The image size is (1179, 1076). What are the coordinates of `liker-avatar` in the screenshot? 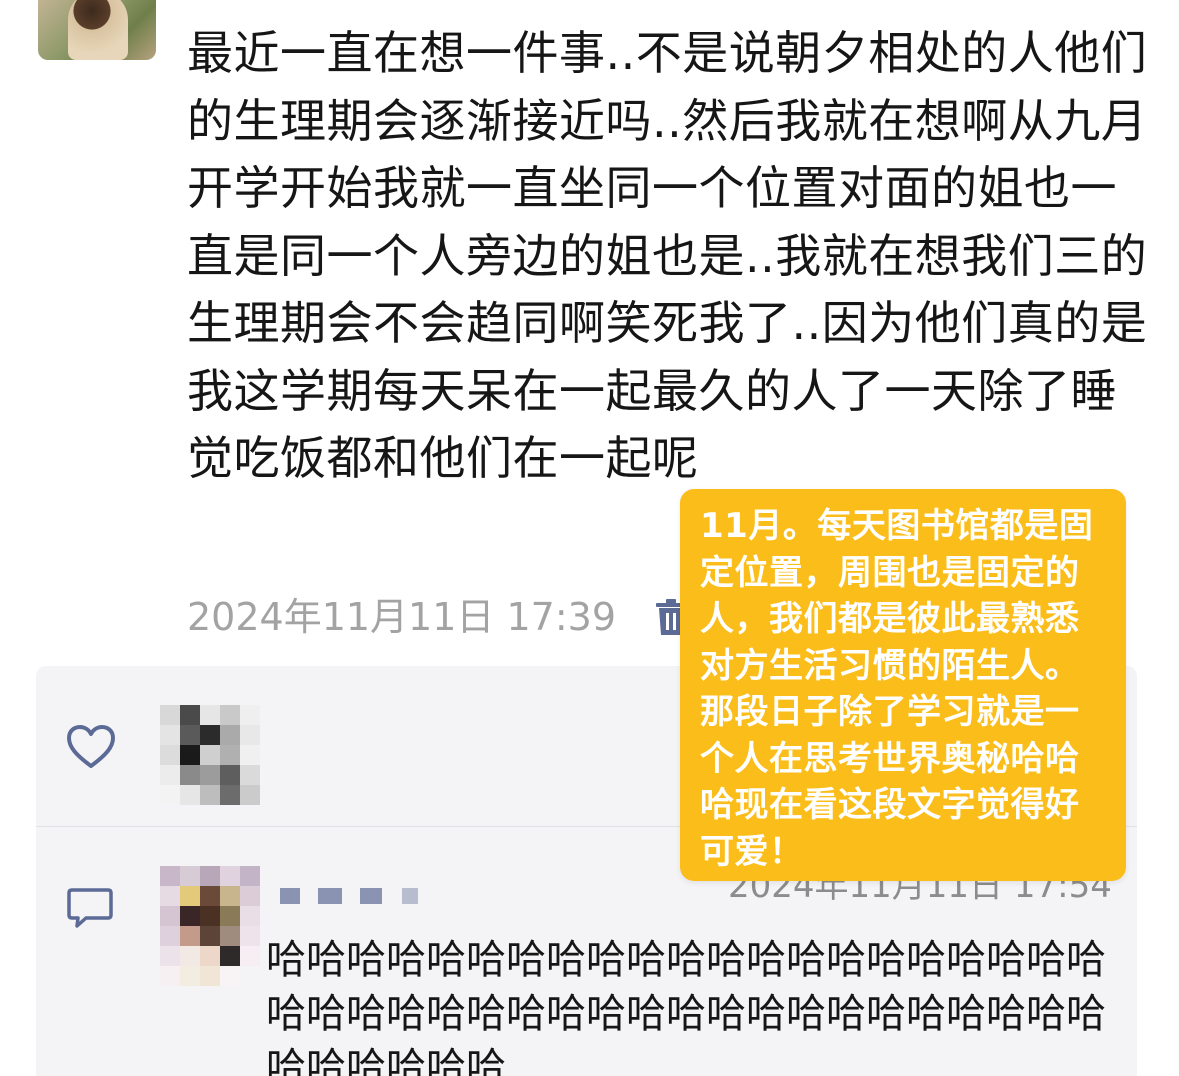 It's located at (210, 755).